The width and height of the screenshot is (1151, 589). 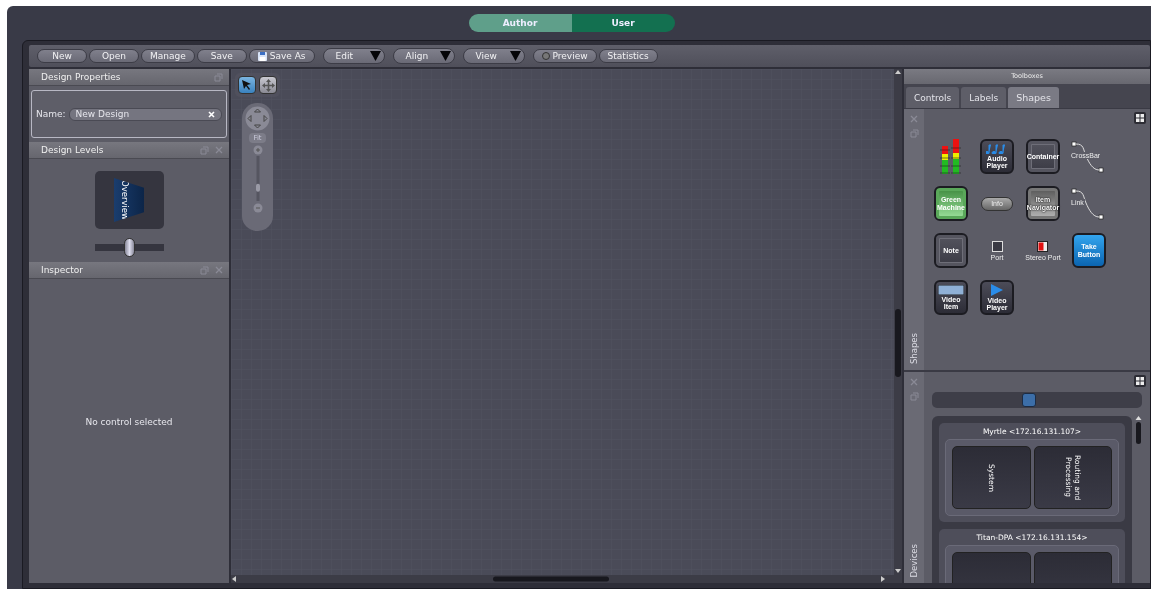 I want to click on tab: Controls, so click(x=933, y=97).